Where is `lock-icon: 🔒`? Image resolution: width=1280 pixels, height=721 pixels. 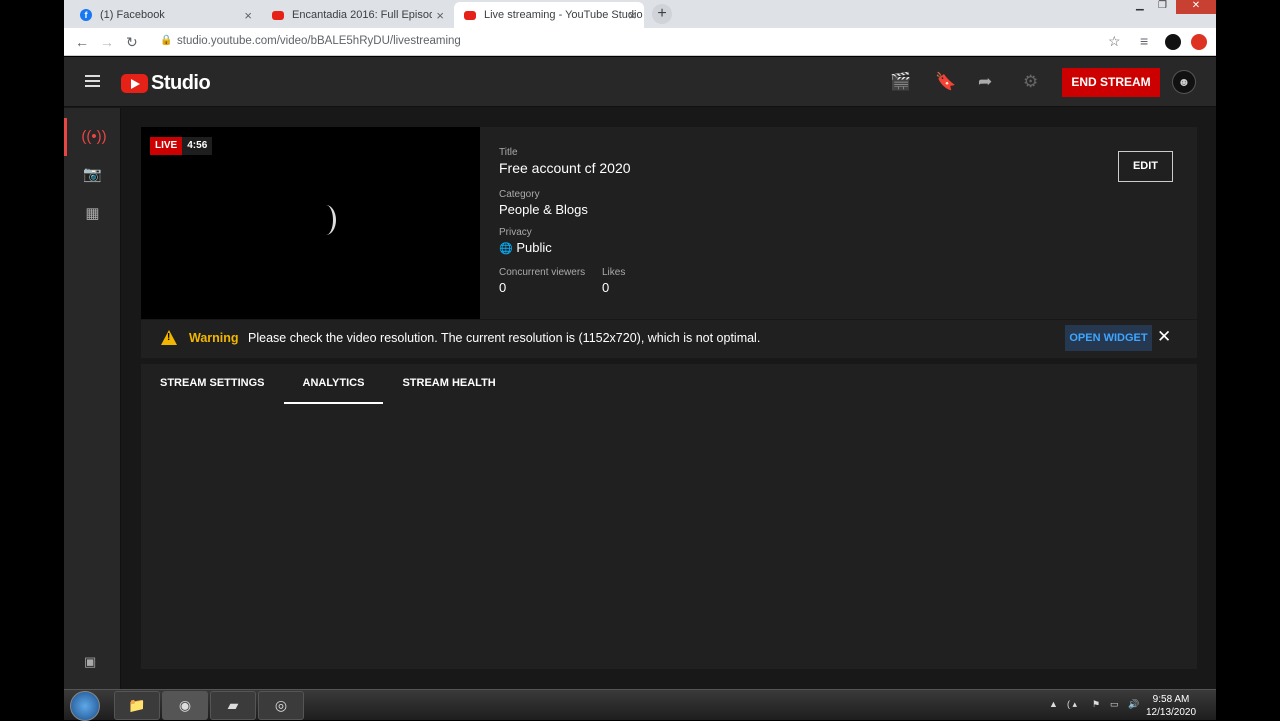 lock-icon: 🔒 is located at coordinates (166, 40).